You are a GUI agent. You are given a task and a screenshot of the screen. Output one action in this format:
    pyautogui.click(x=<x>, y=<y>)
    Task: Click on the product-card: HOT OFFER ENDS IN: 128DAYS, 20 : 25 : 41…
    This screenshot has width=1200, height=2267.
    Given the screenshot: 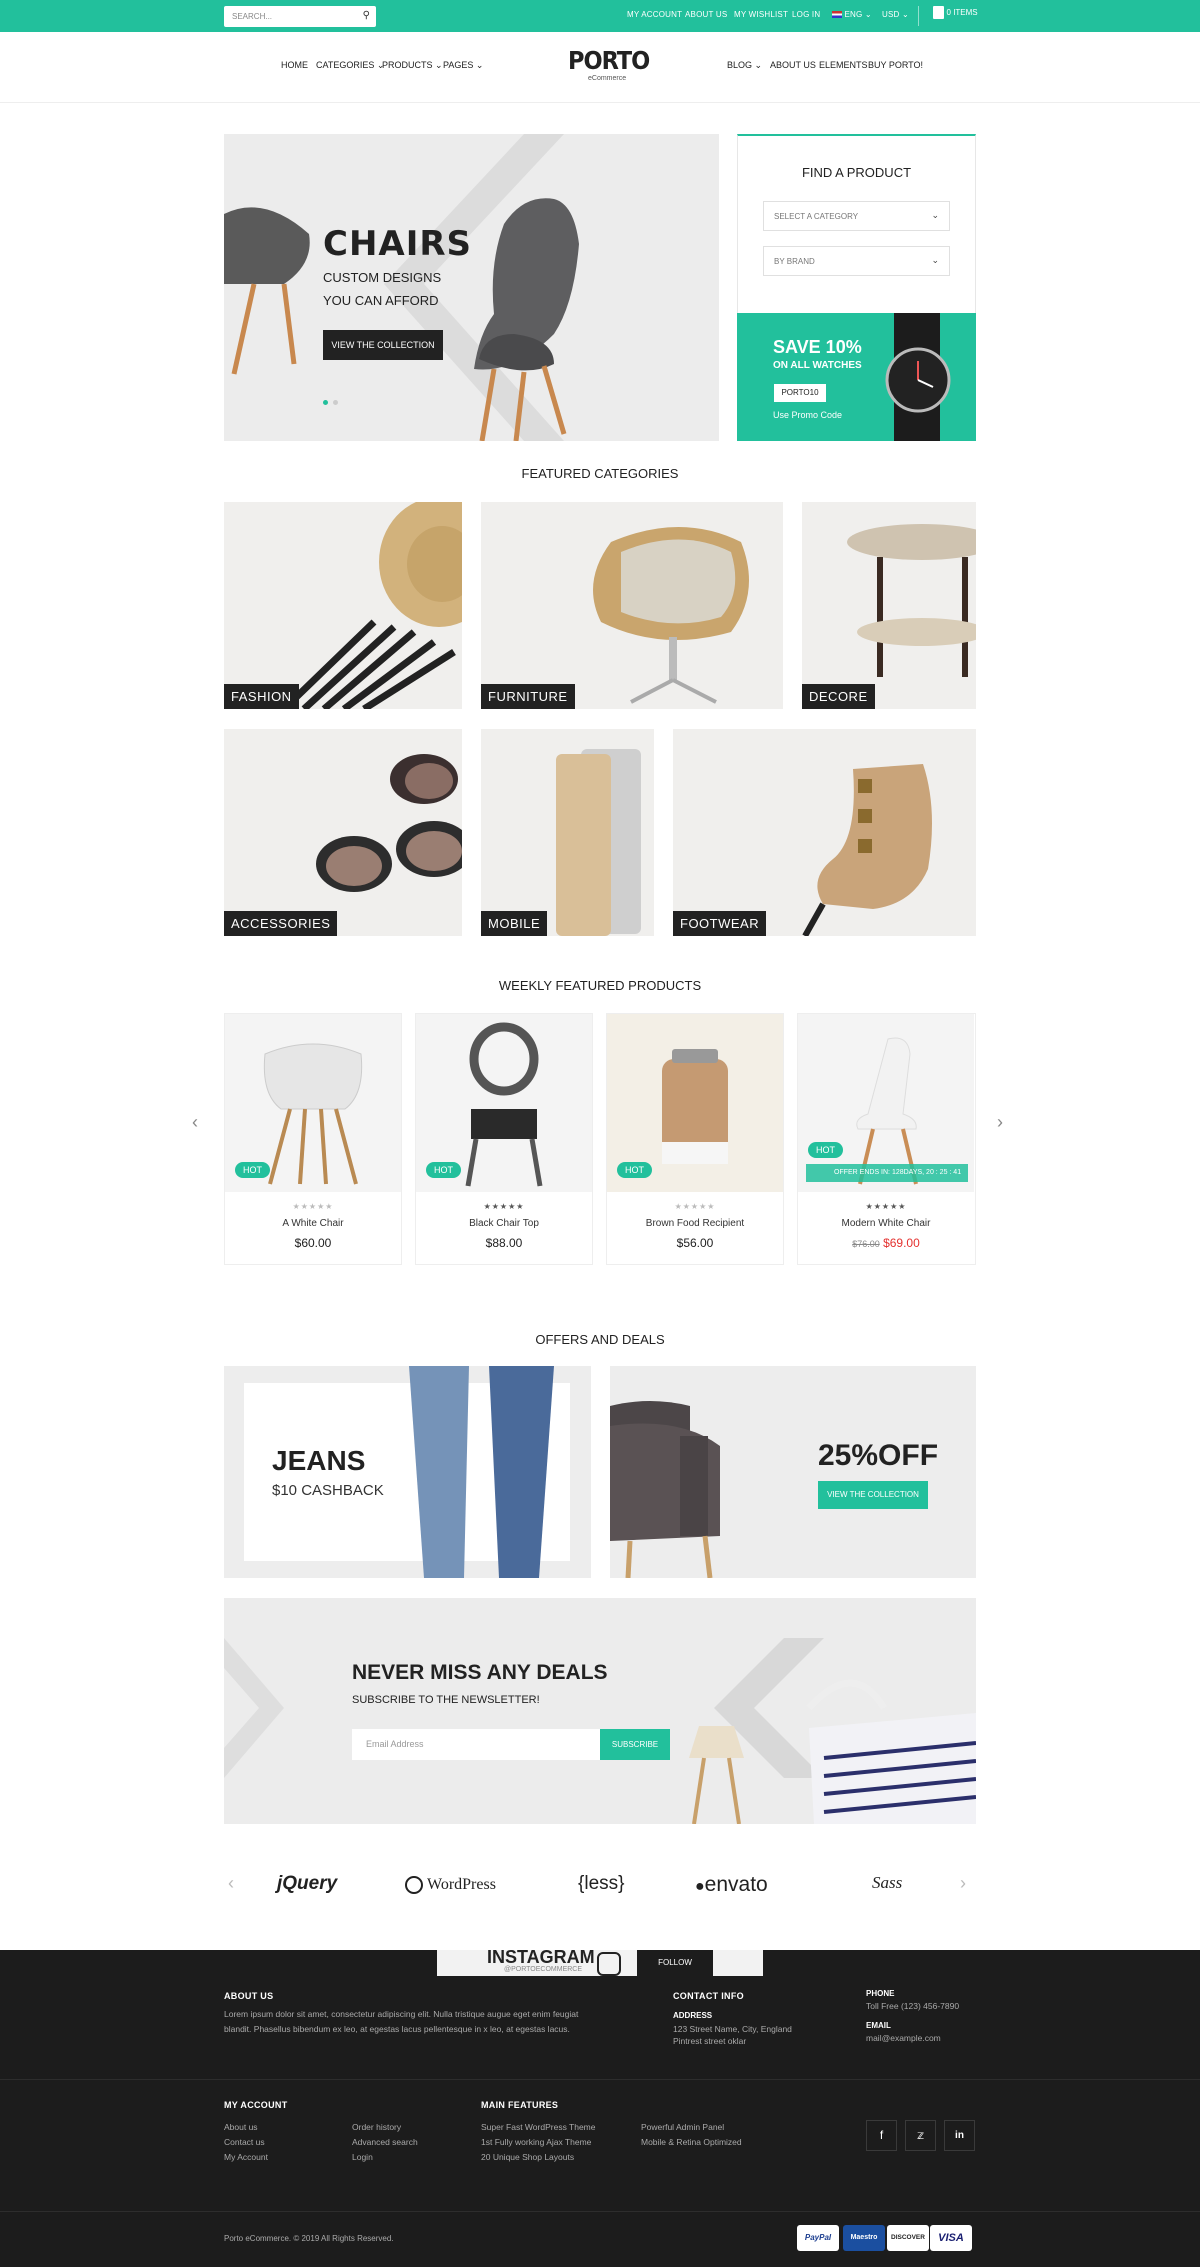 What is the action you would take?
    pyautogui.click(x=886, y=1139)
    